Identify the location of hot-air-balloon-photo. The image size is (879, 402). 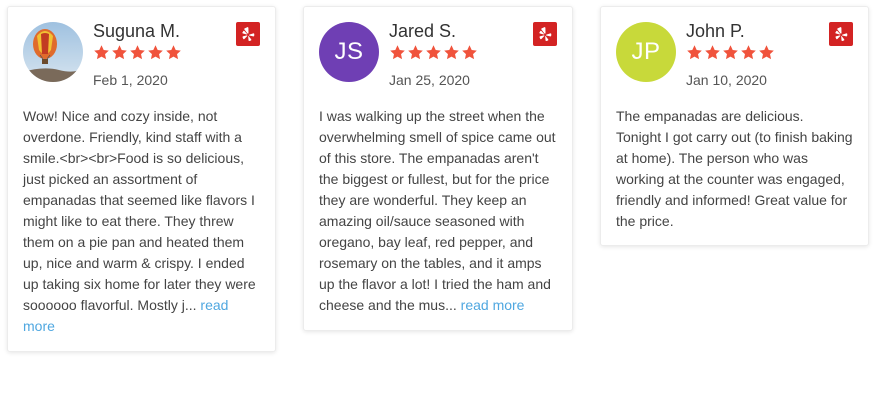
(53, 52).